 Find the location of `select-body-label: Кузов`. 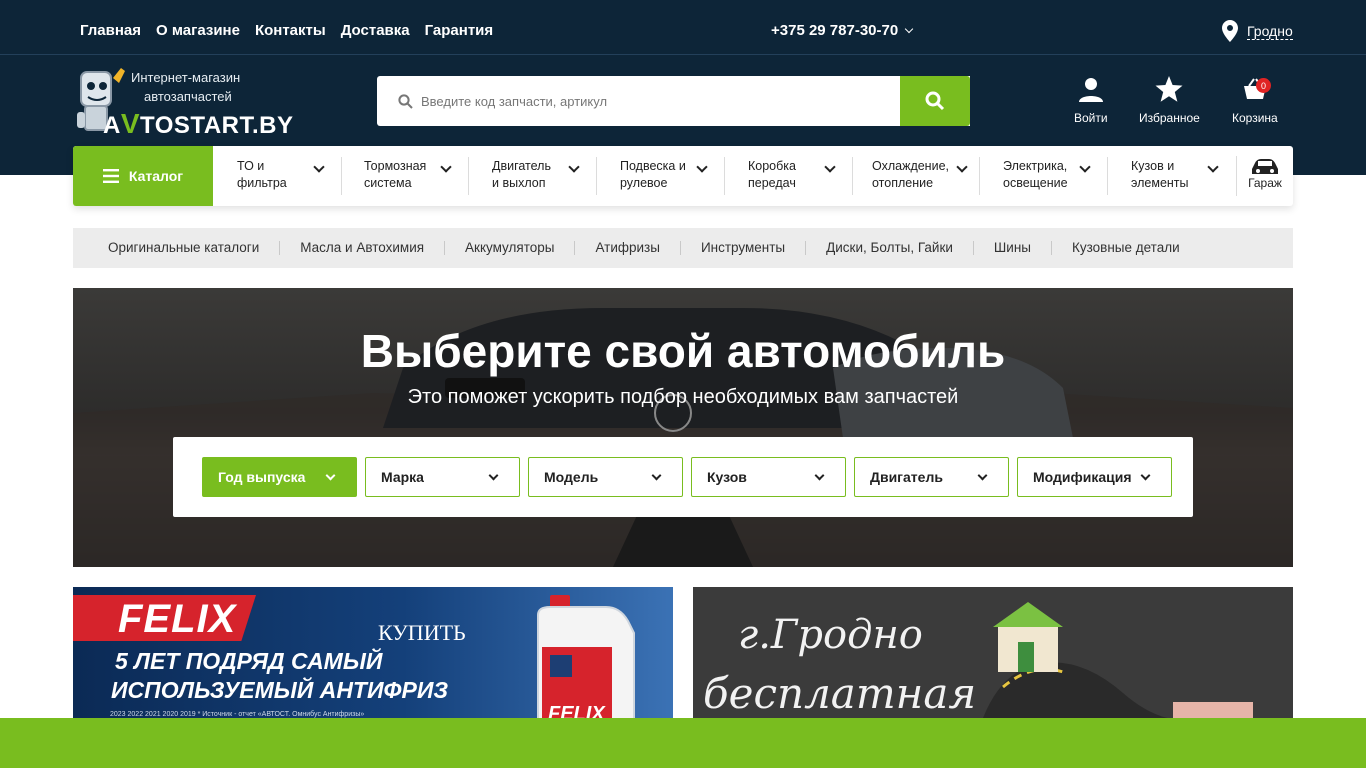

select-body-label: Кузов is located at coordinates (727, 477).